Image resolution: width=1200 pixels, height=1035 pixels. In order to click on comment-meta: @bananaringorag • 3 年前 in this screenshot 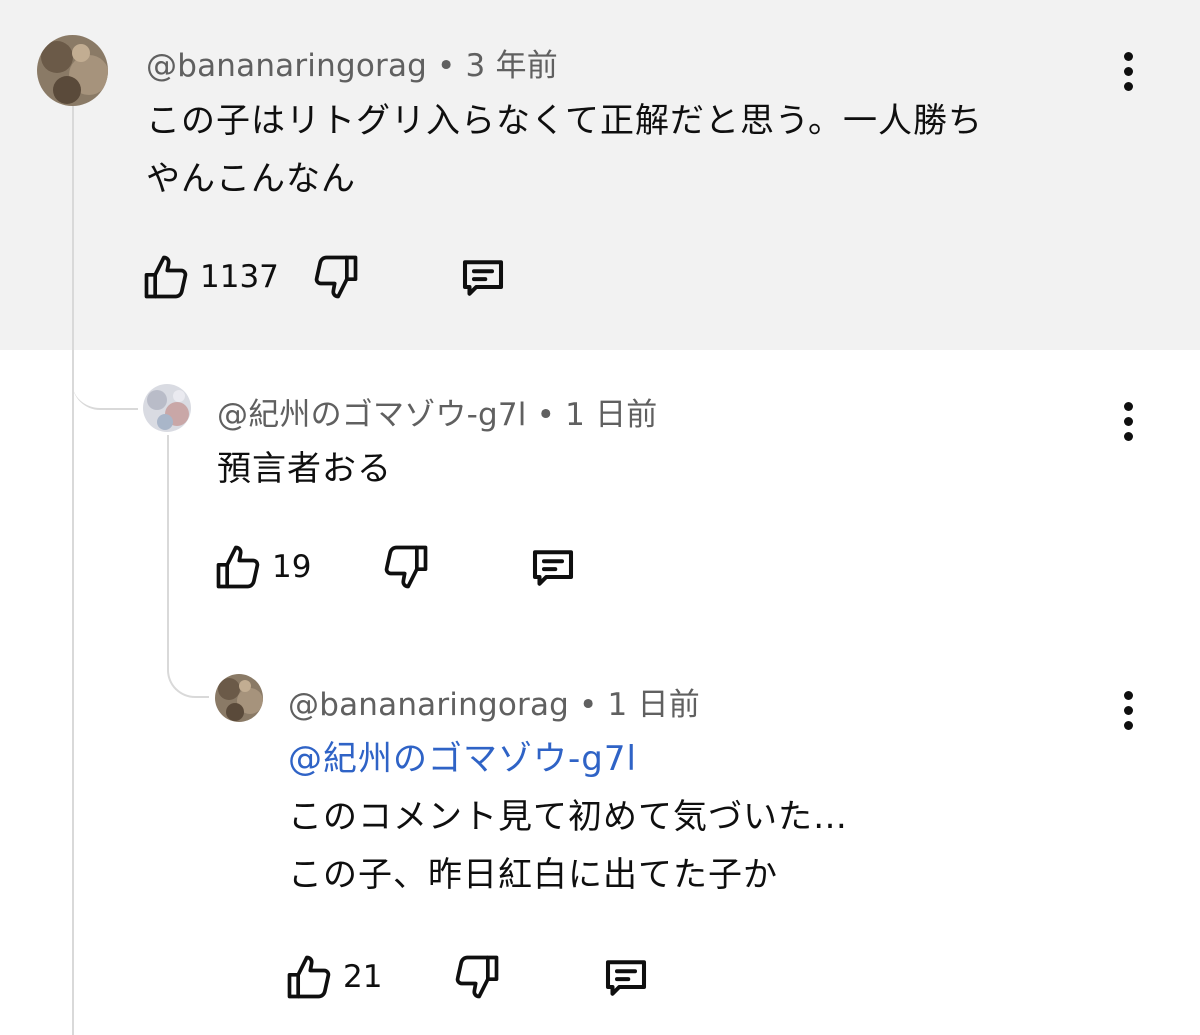, I will do `click(352, 62)`.